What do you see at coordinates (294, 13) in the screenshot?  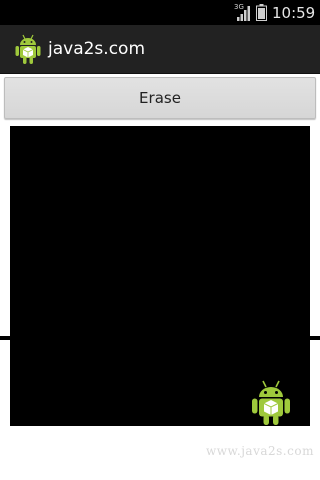 I see `clock: 10:59` at bounding box center [294, 13].